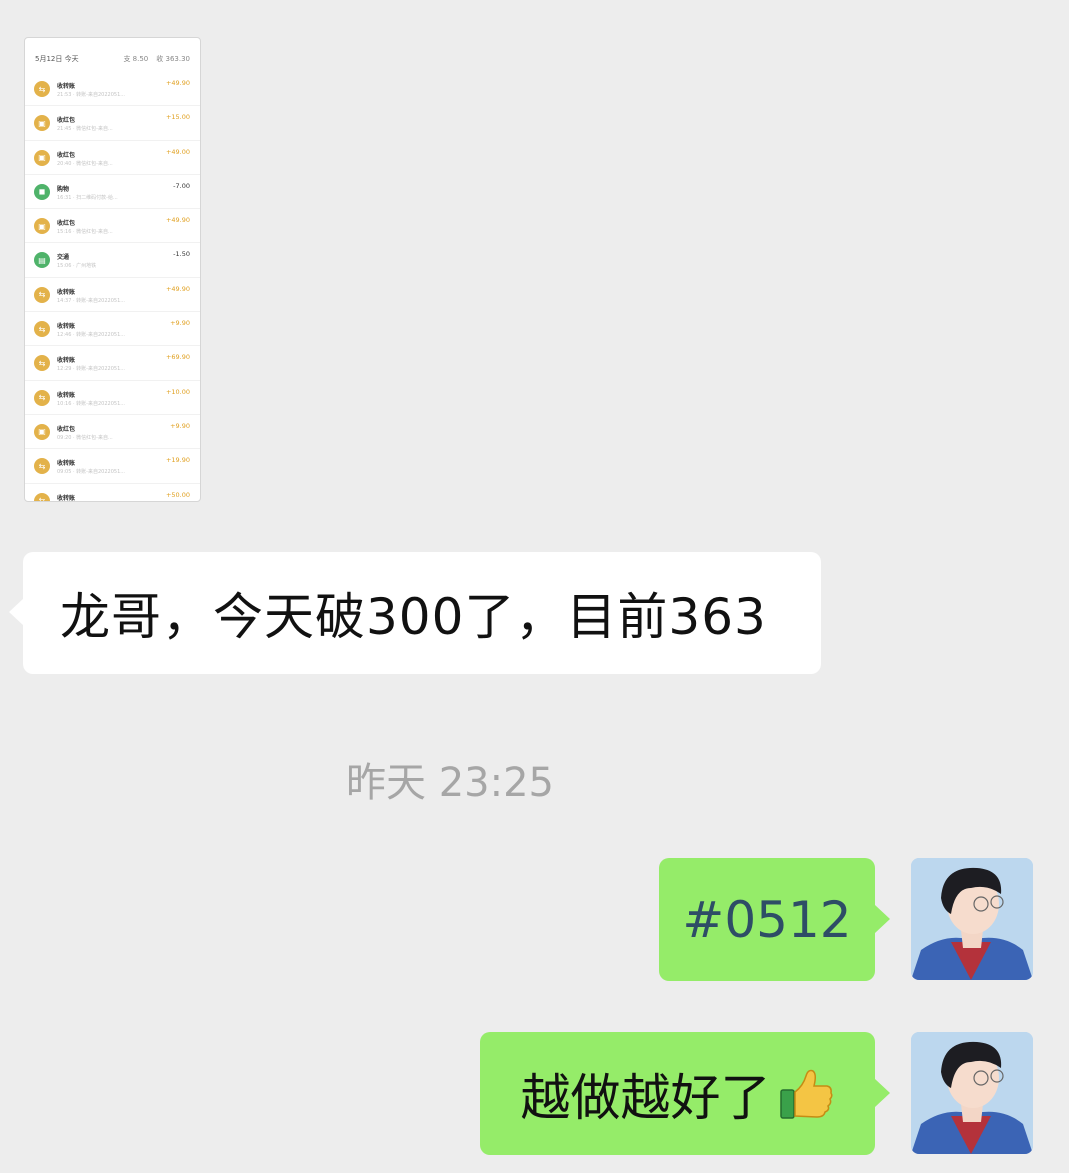 This screenshot has height=1173, width=1069. What do you see at coordinates (57, 59) in the screenshot?
I see `bill-date: 5月12日 今天` at bounding box center [57, 59].